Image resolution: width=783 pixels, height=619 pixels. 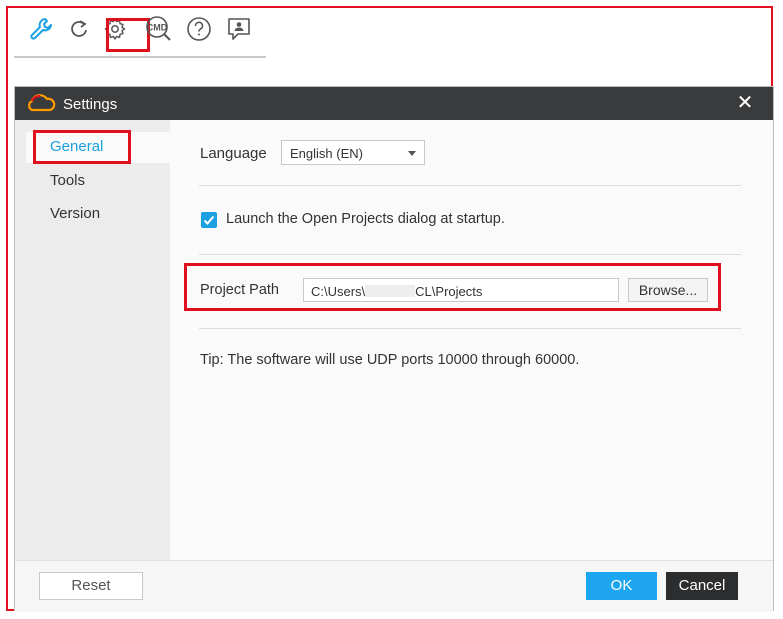 What do you see at coordinates (75, 213) in the screenshot?
I see `sidebar-item-version: Version` at bounding box center [75, 213].